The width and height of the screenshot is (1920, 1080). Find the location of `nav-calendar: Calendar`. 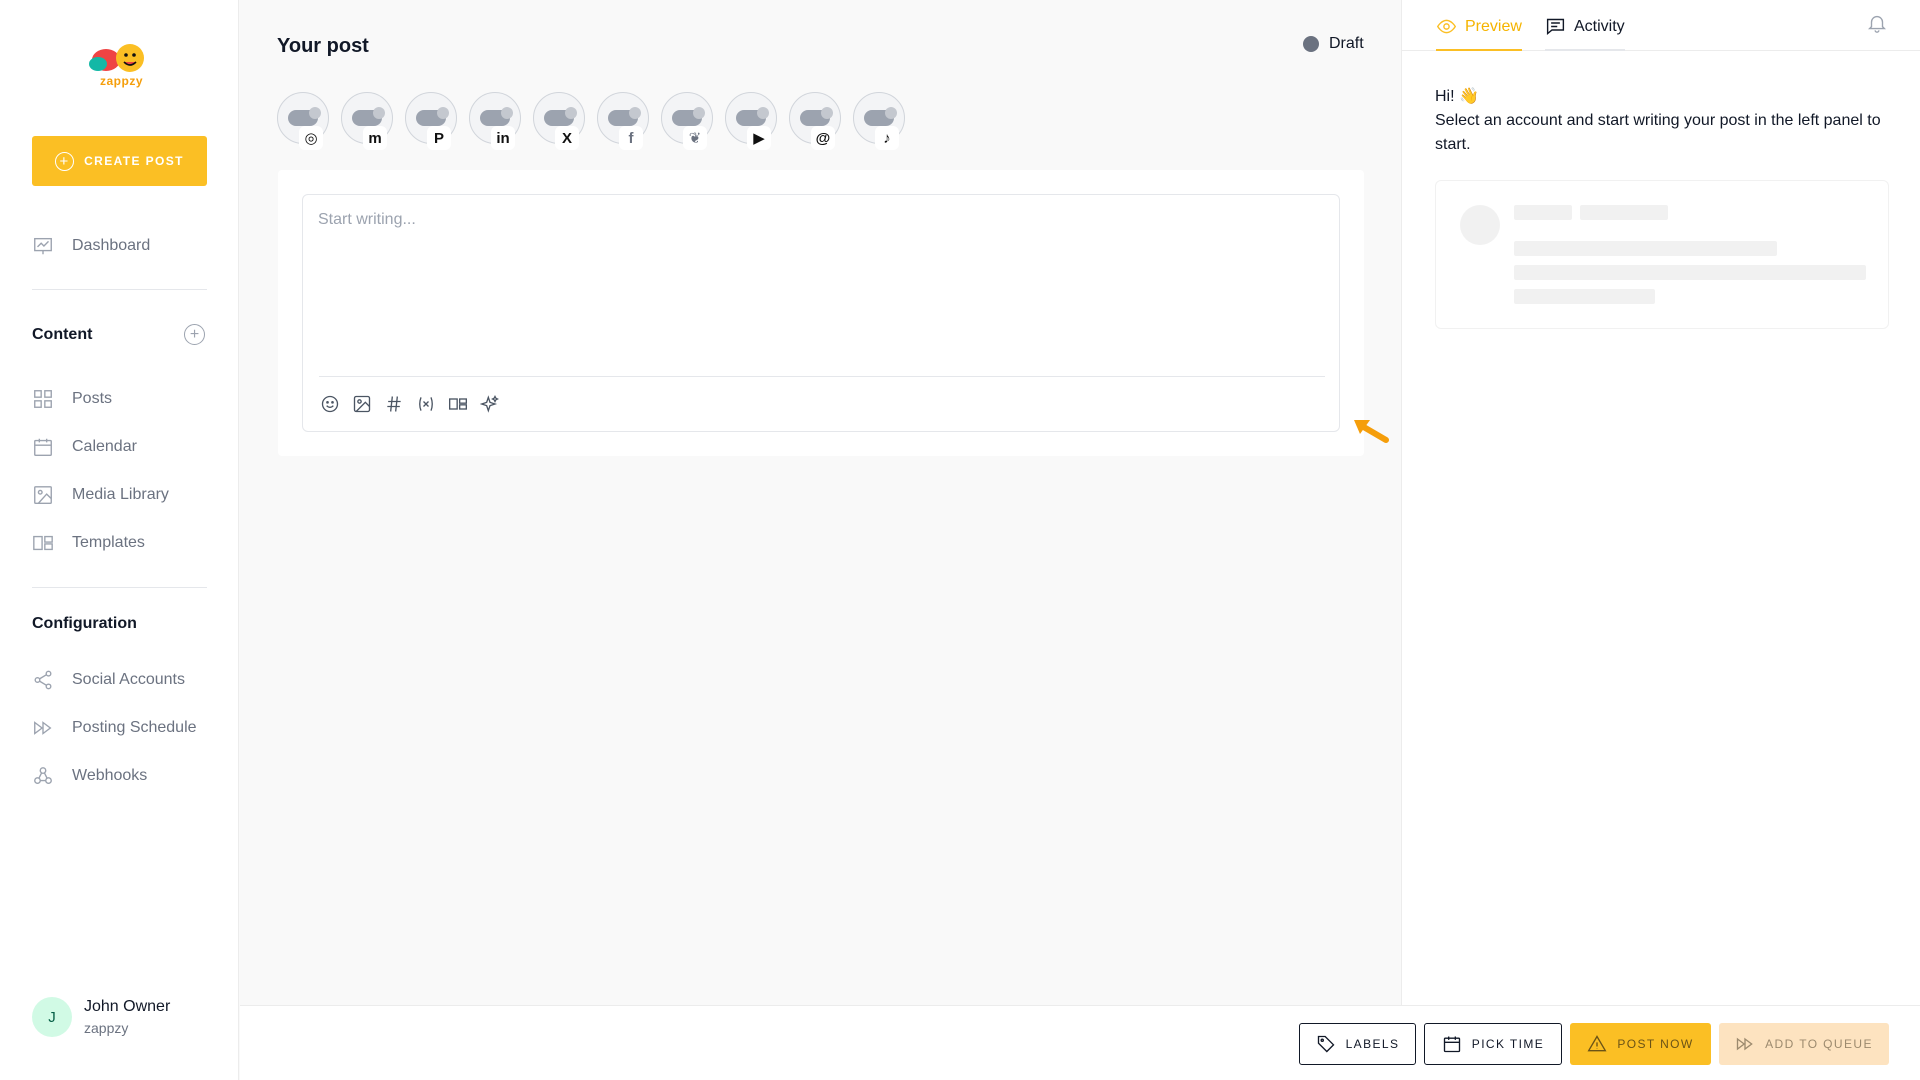

nav-calendar: Calendar is located at coordinates (84, 447).